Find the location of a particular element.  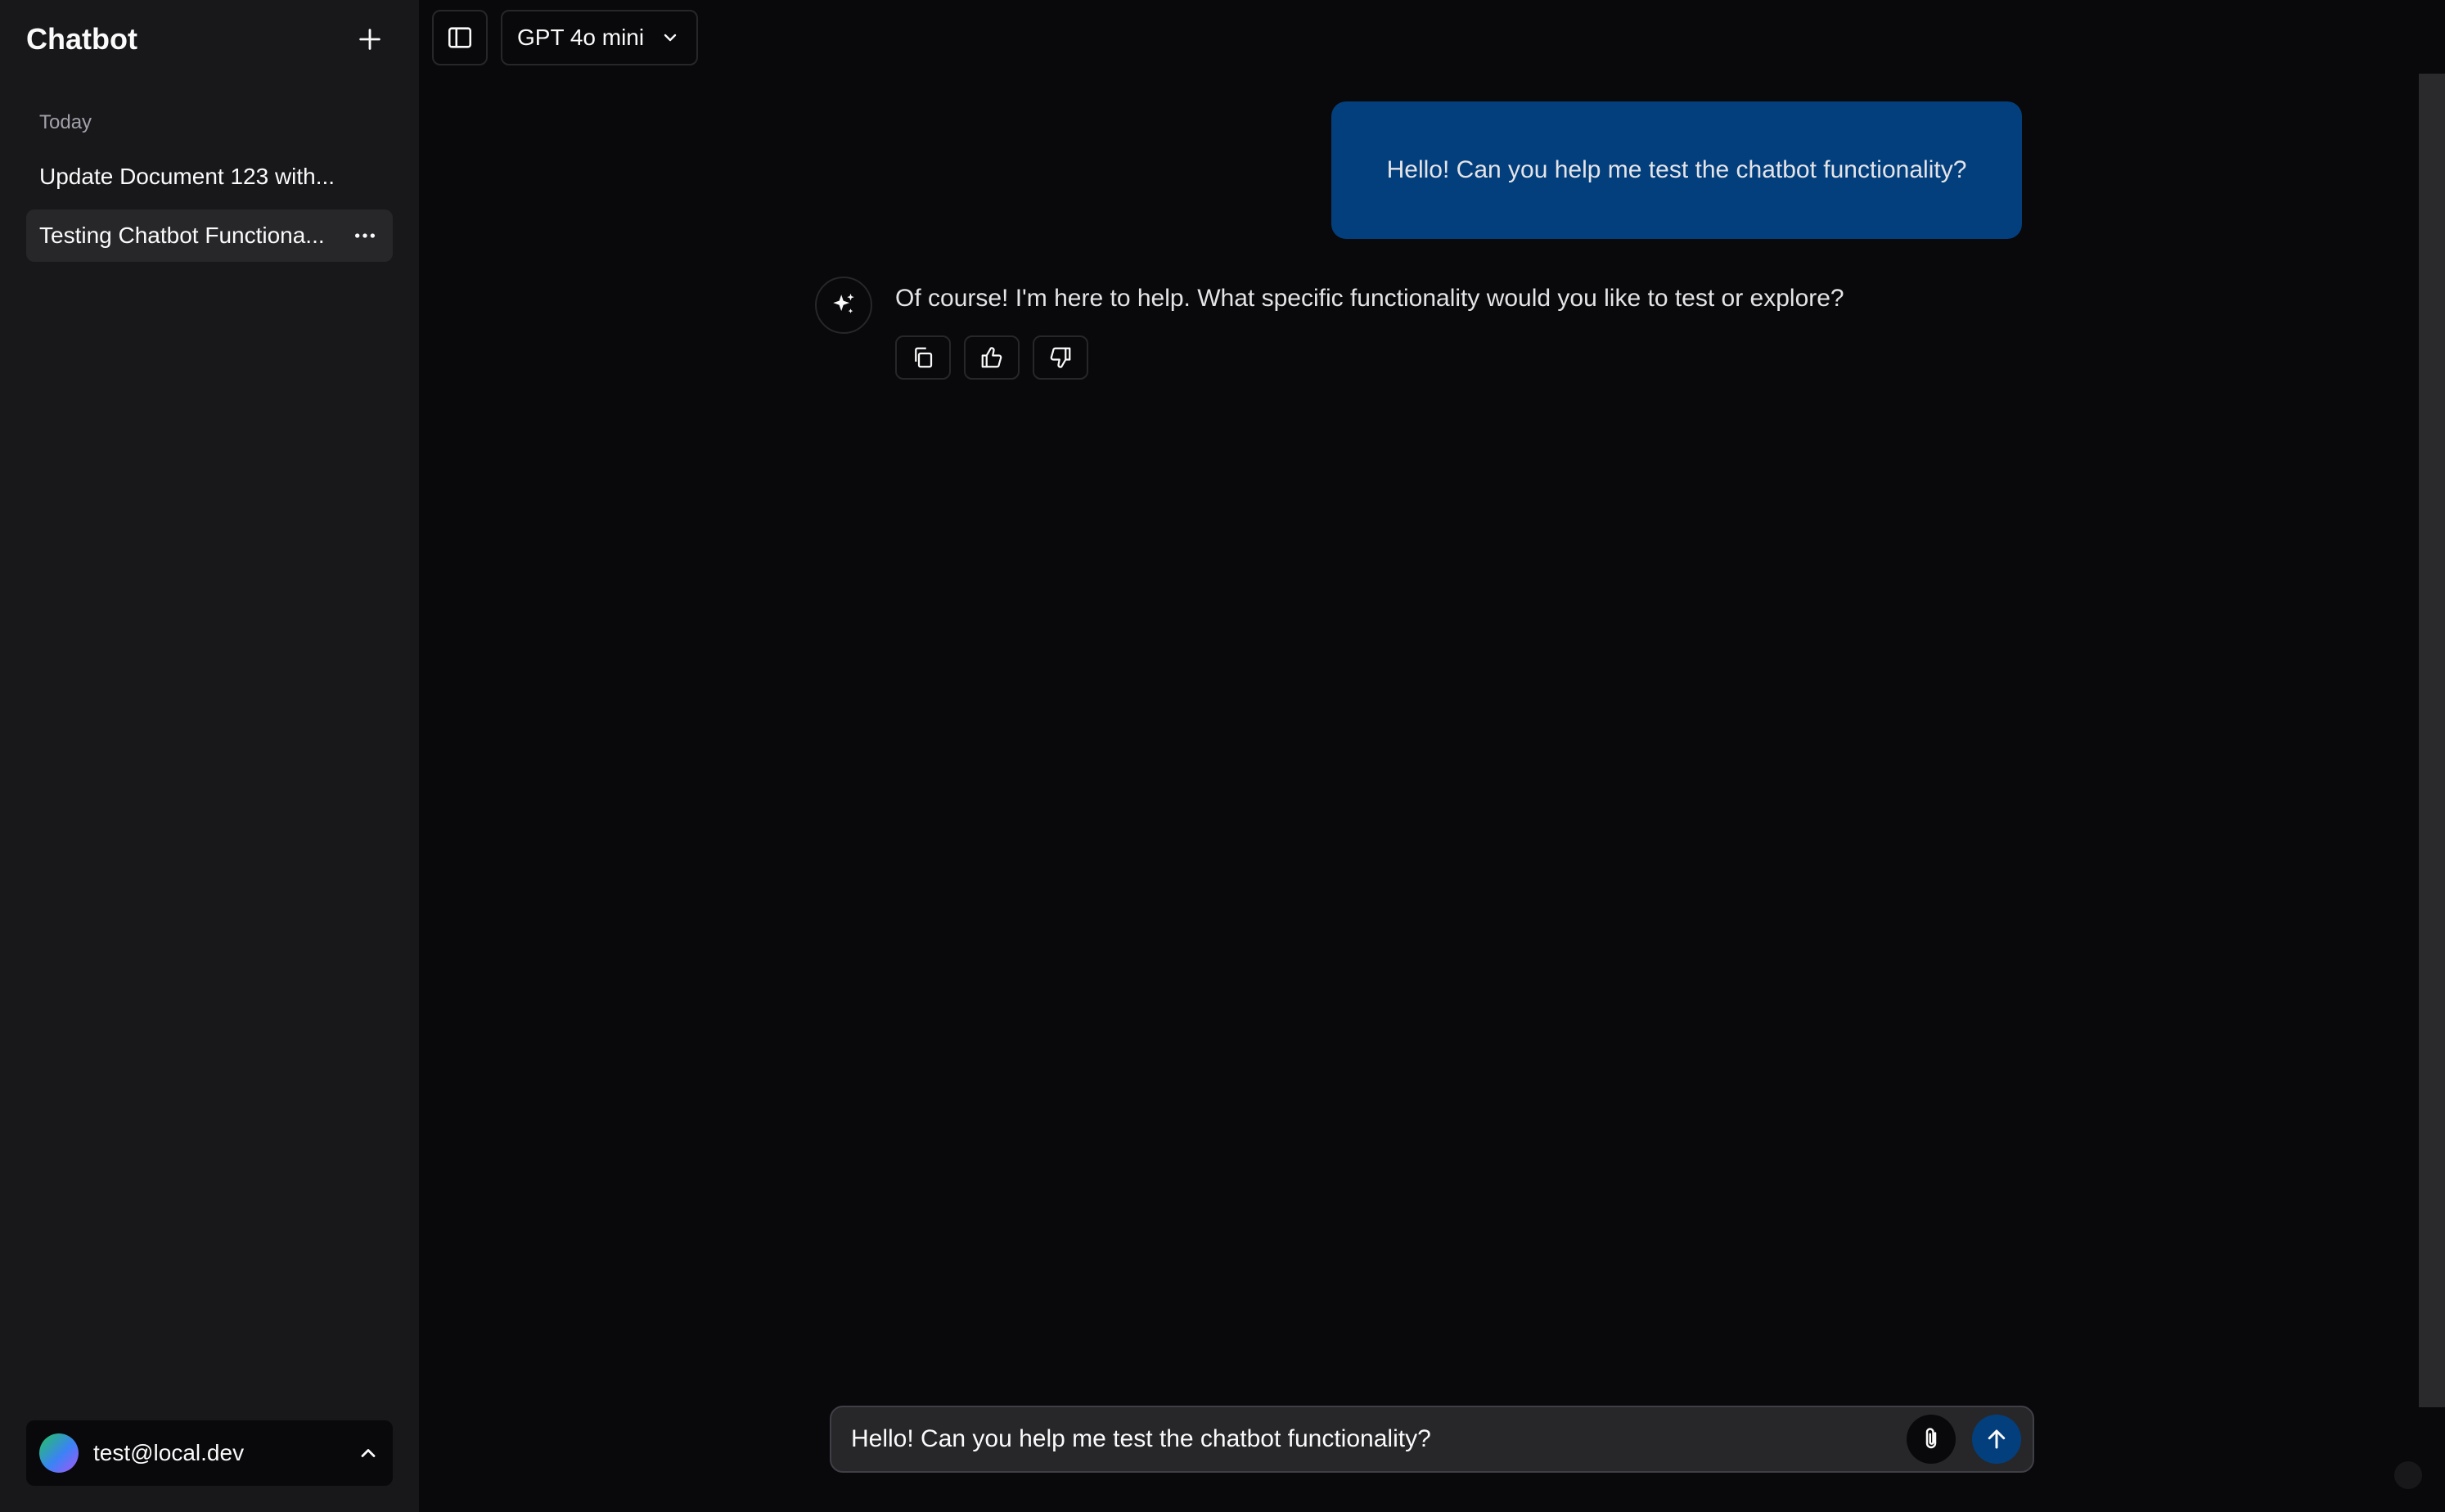

chevron-down-icon is located at coordinates (670, 38).